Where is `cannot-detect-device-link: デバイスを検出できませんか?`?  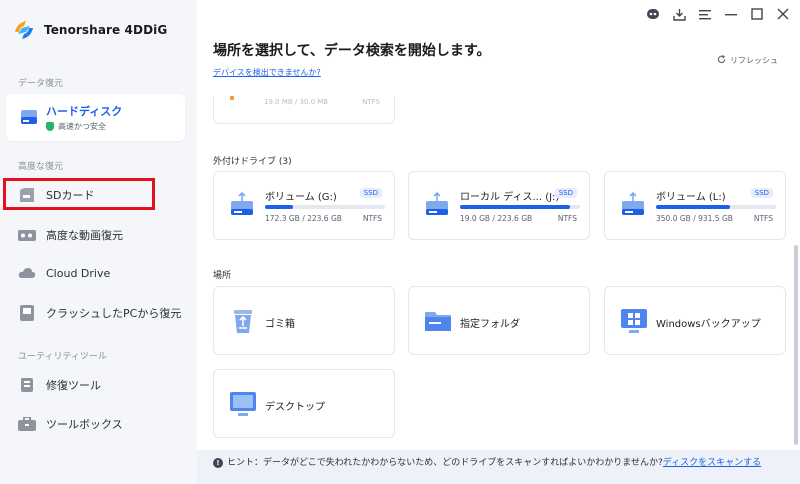 cannot-detect-device-link: デバイスを検出できませんか? is located at coordinates (267, 72).